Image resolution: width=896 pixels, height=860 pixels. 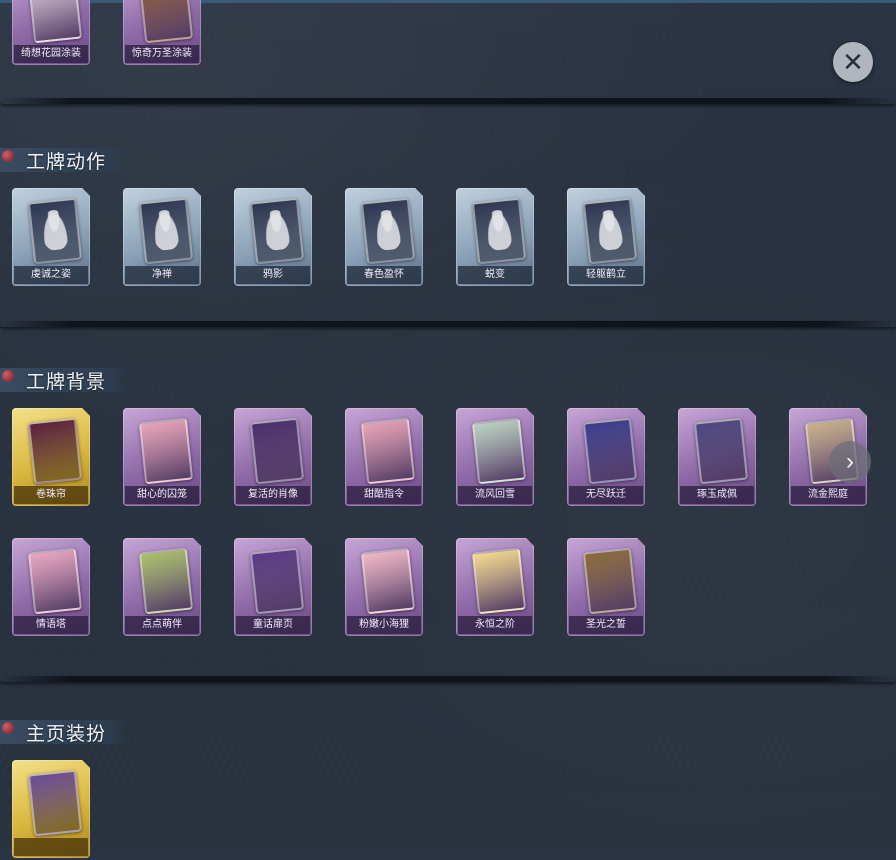 I want to click on item-card: 情语塔, so click(x=52, y=588).